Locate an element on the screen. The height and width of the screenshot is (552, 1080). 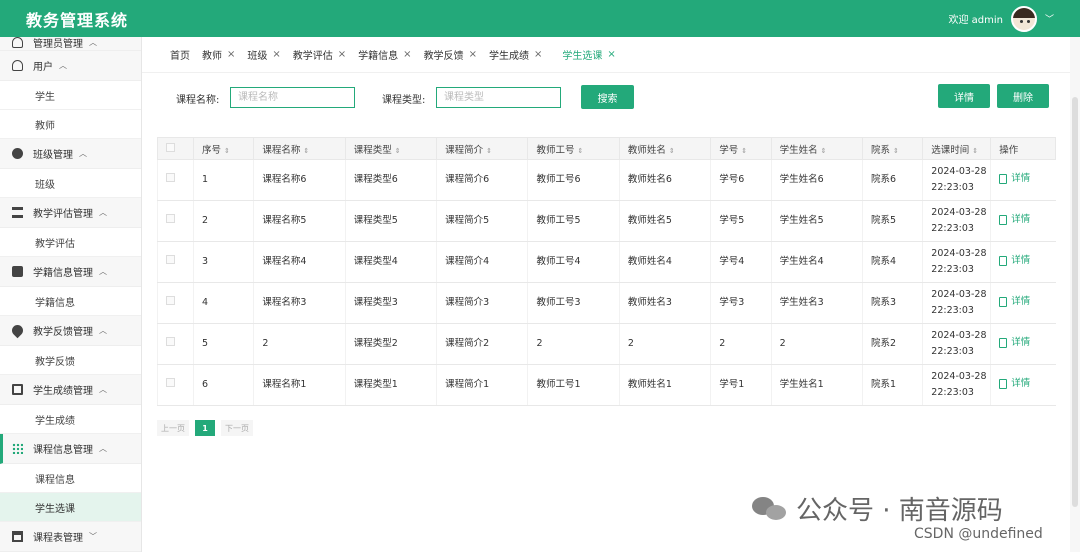
sidebar-item: 学生 is located at coordinates (70, 95).